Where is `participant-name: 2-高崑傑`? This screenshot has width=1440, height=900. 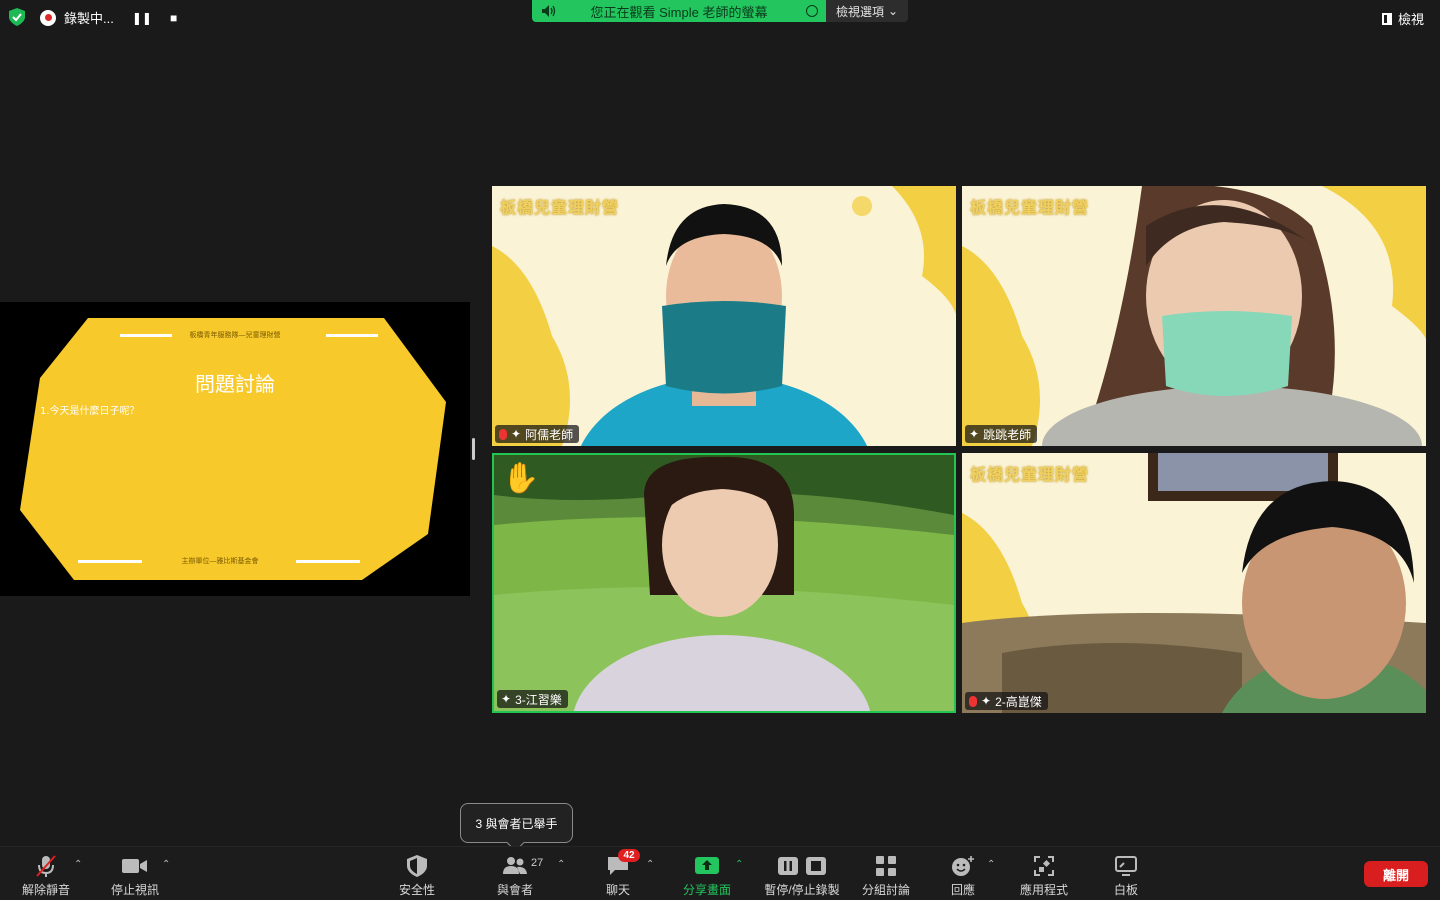 participant-name: 2-高崑傑 is located at coordinates (1018, 701).